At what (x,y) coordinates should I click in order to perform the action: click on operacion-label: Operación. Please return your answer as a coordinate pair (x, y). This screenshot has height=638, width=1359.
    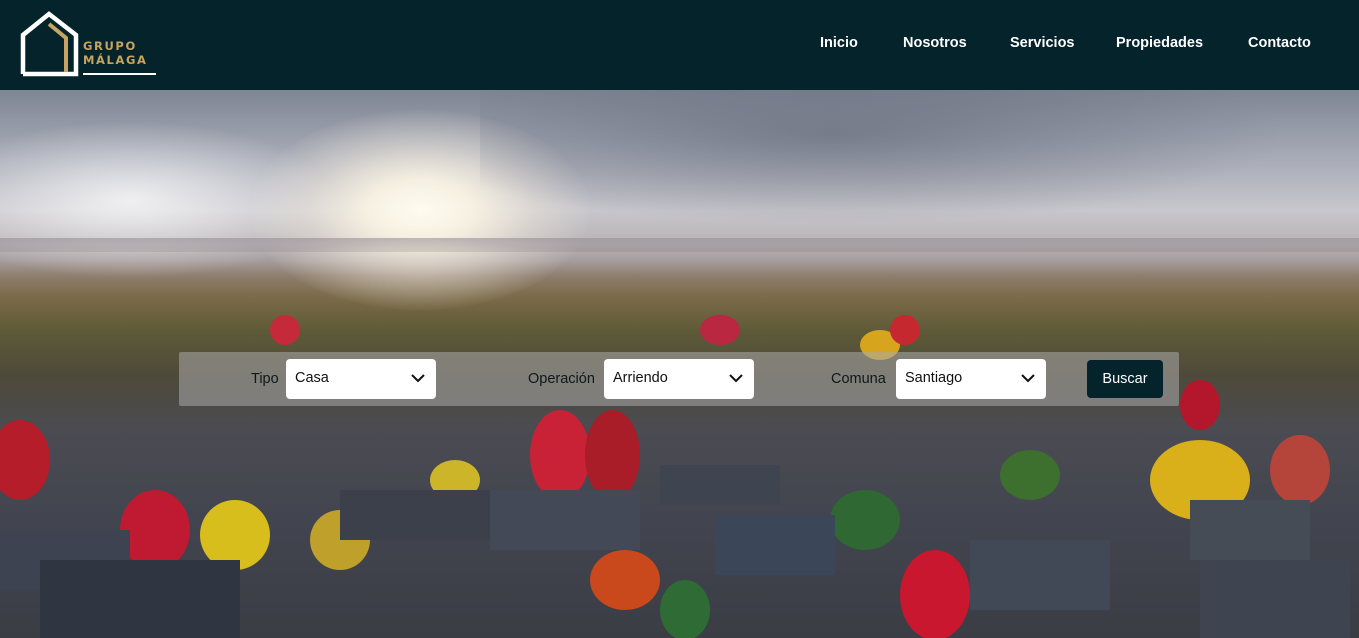
    Looking at the image, I should click on (561, 379).